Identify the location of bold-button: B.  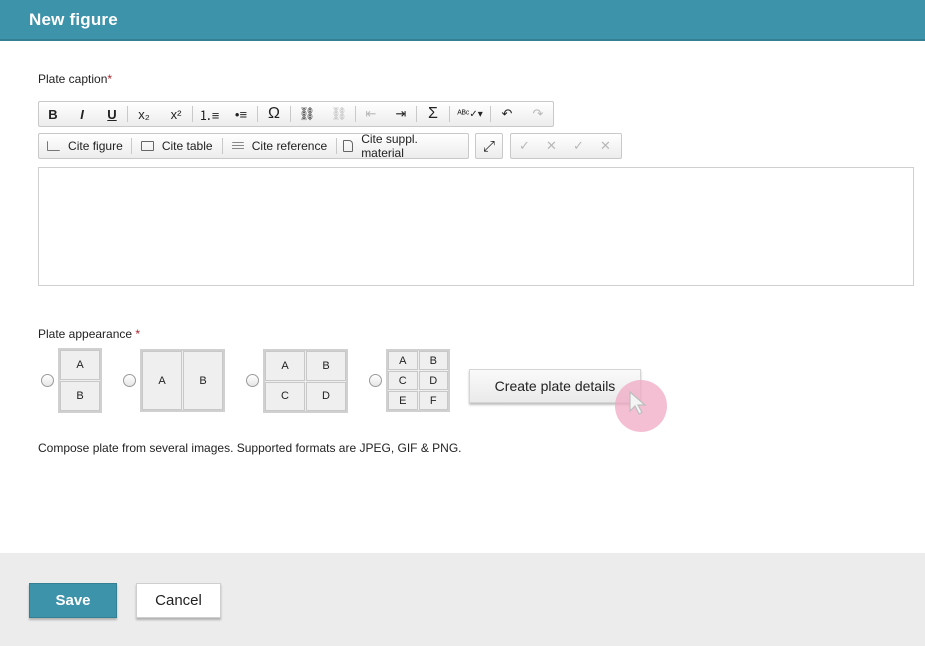
(53, 114).